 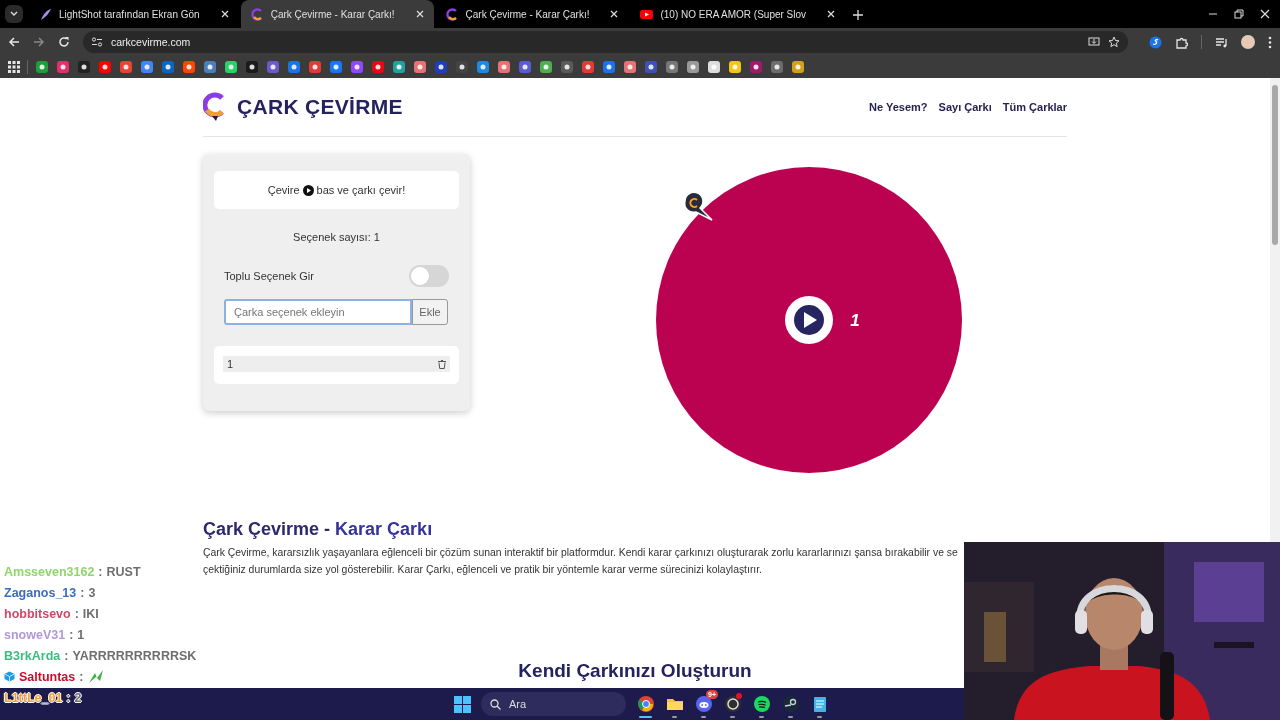 I want to click on article-title: Çark Çevirme - Karar Çarkı, so click(x=318, y=529).